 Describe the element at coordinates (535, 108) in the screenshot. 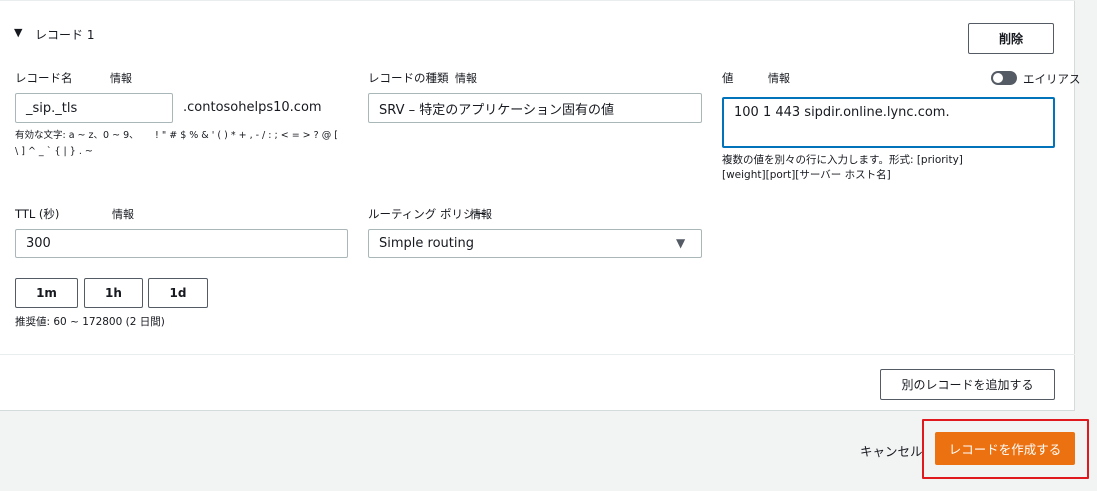

I see `record-type-select: SRV – 特定のアプリケーション固有の値` at that location.